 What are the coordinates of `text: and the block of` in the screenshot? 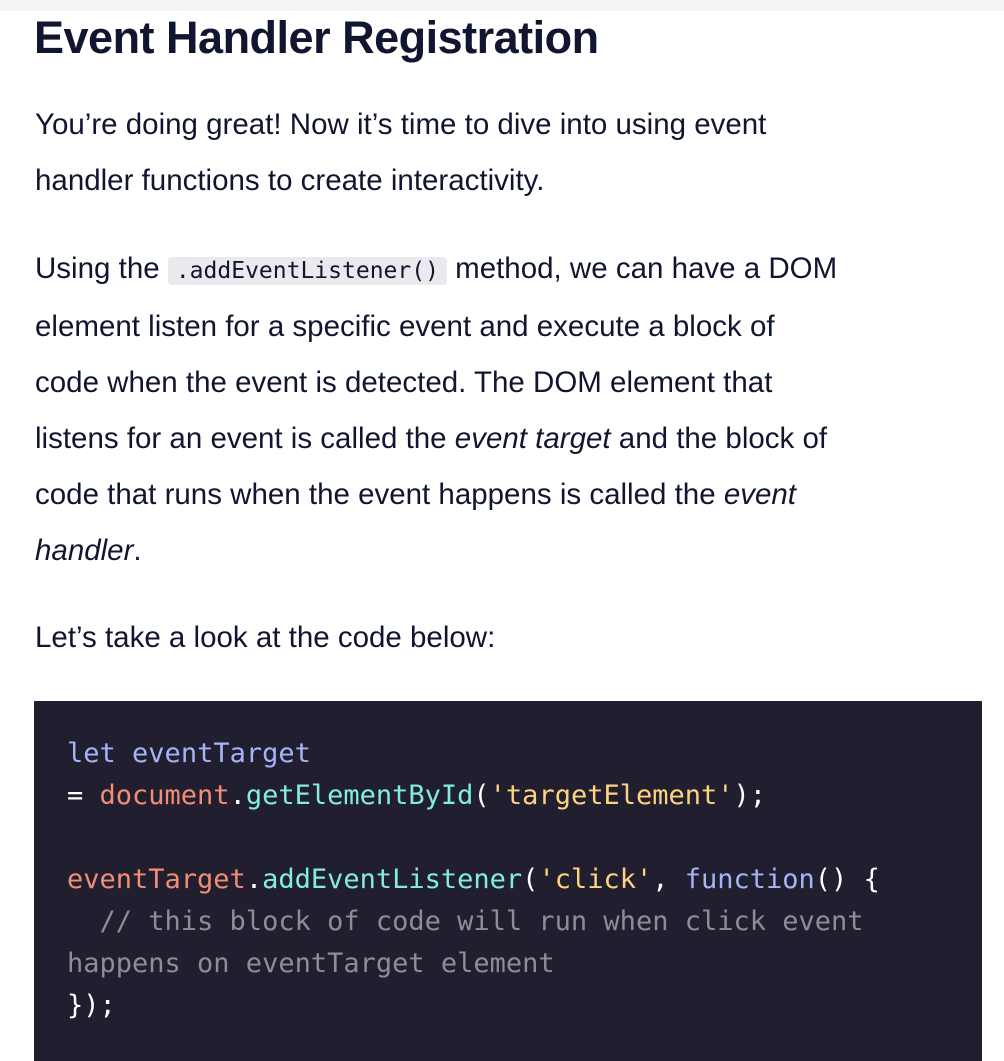 It's located at (719, 438).